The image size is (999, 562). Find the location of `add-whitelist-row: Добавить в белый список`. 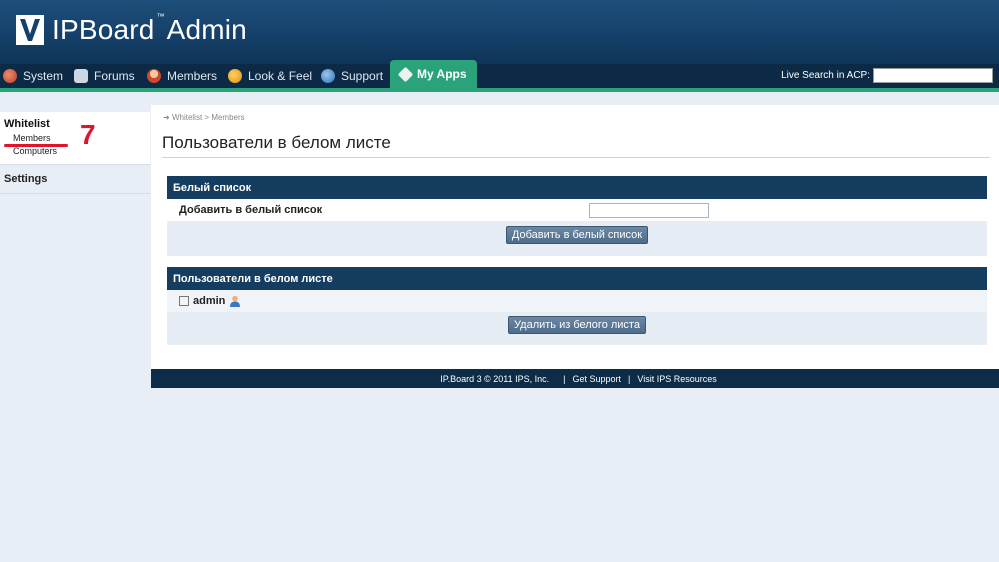

add-whitelist-row: Добавить в белый список is located at coordinates (577, 210).